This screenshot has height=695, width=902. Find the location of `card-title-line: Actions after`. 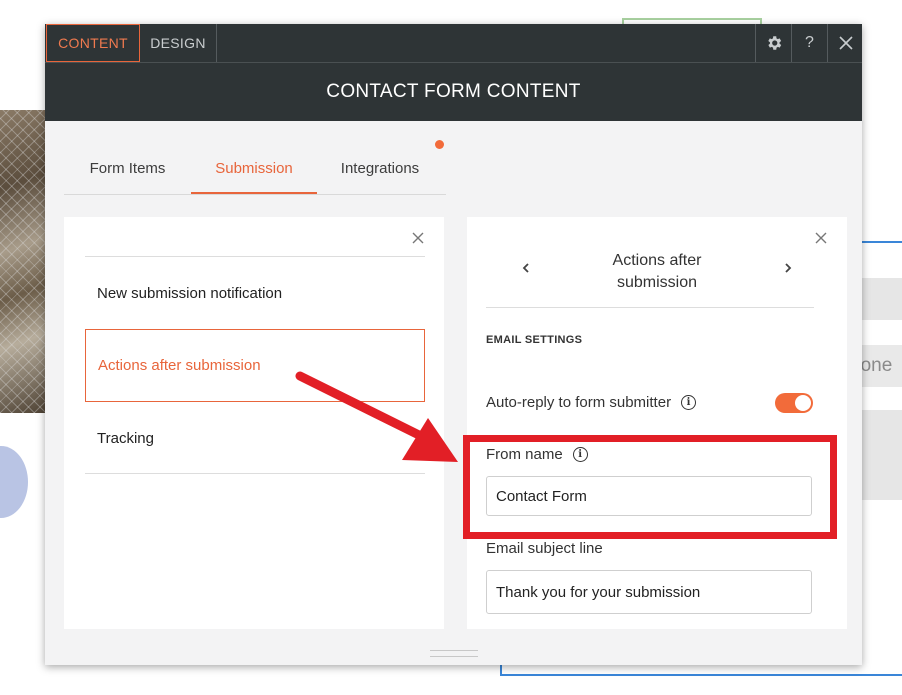

card-title-line: Actions after is located at coordinates (657, 260).